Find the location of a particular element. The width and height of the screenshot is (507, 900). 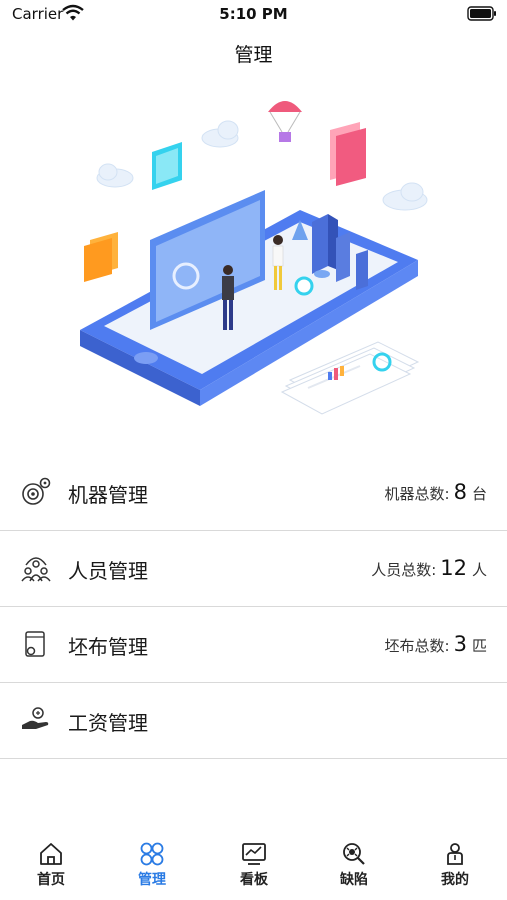

tab-label: 看板 is located at coordinates (254, 880).